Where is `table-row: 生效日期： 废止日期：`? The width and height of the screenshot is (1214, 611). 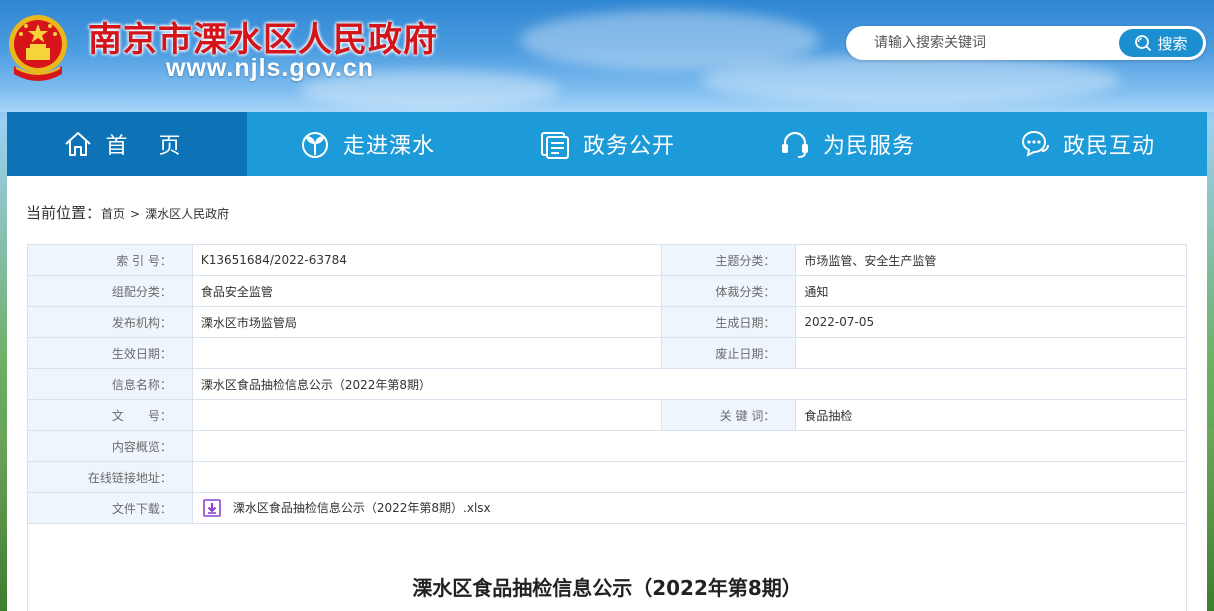 table-row: 生效日期： 废止日期： is located at coordinates (607, 353).